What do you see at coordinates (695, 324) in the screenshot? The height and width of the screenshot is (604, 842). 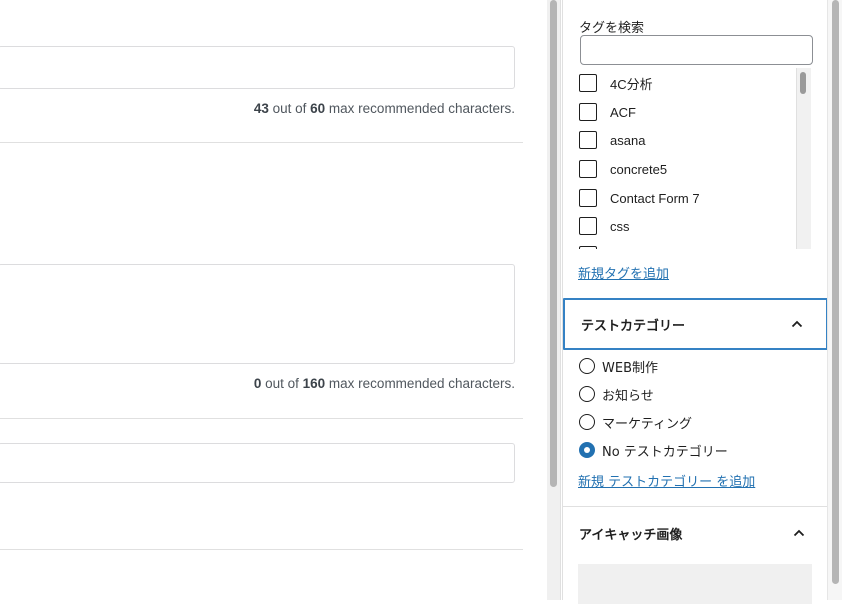 I see `test-category-panel-toggle: テストカテゴリー` at bounding box center [695, 324].